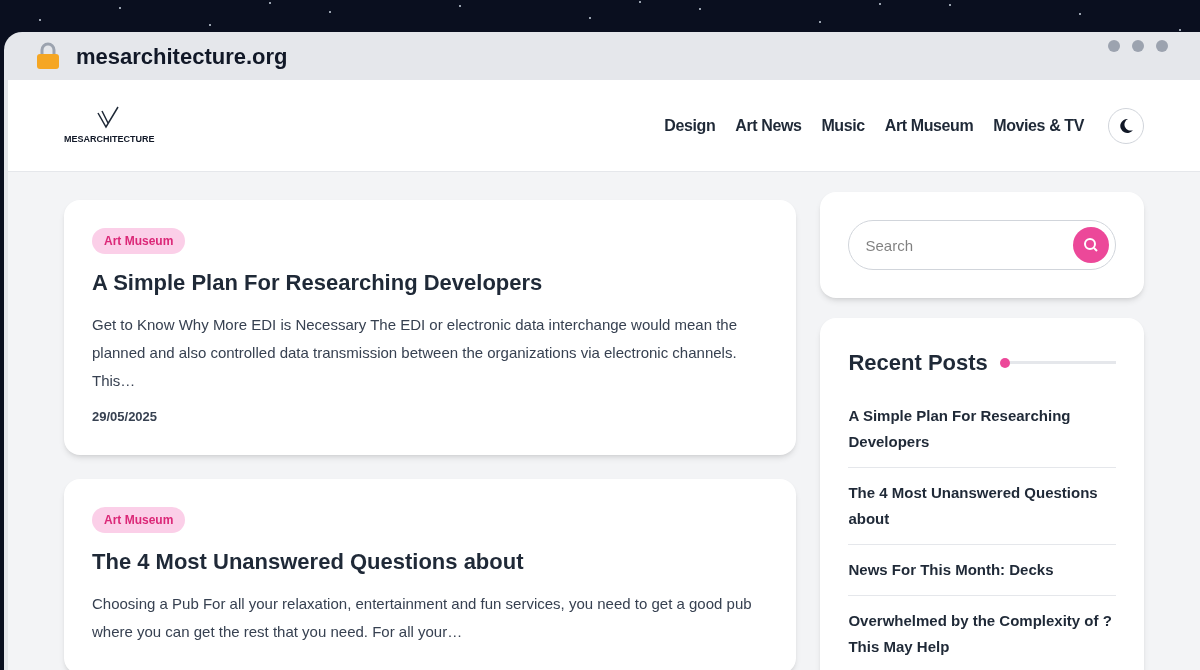 The height and width of the screenshot is (670, 1200). Describe the element at coordinates (182, 56) in the screenshot. I see `address-url: mesarchitecture.org` at that location.